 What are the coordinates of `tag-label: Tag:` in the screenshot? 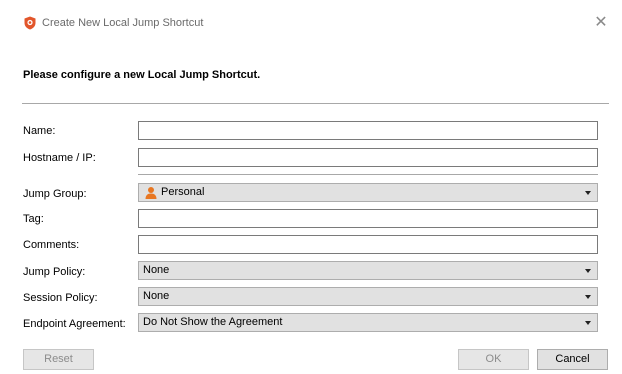 It's located at (33, 219).